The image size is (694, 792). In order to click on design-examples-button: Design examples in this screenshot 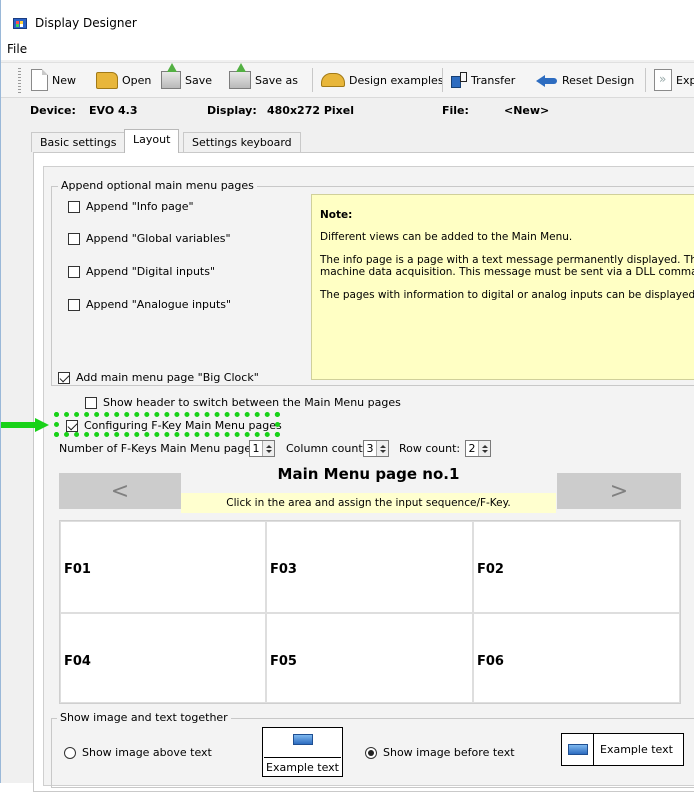, I will do `click(382, 80)`.